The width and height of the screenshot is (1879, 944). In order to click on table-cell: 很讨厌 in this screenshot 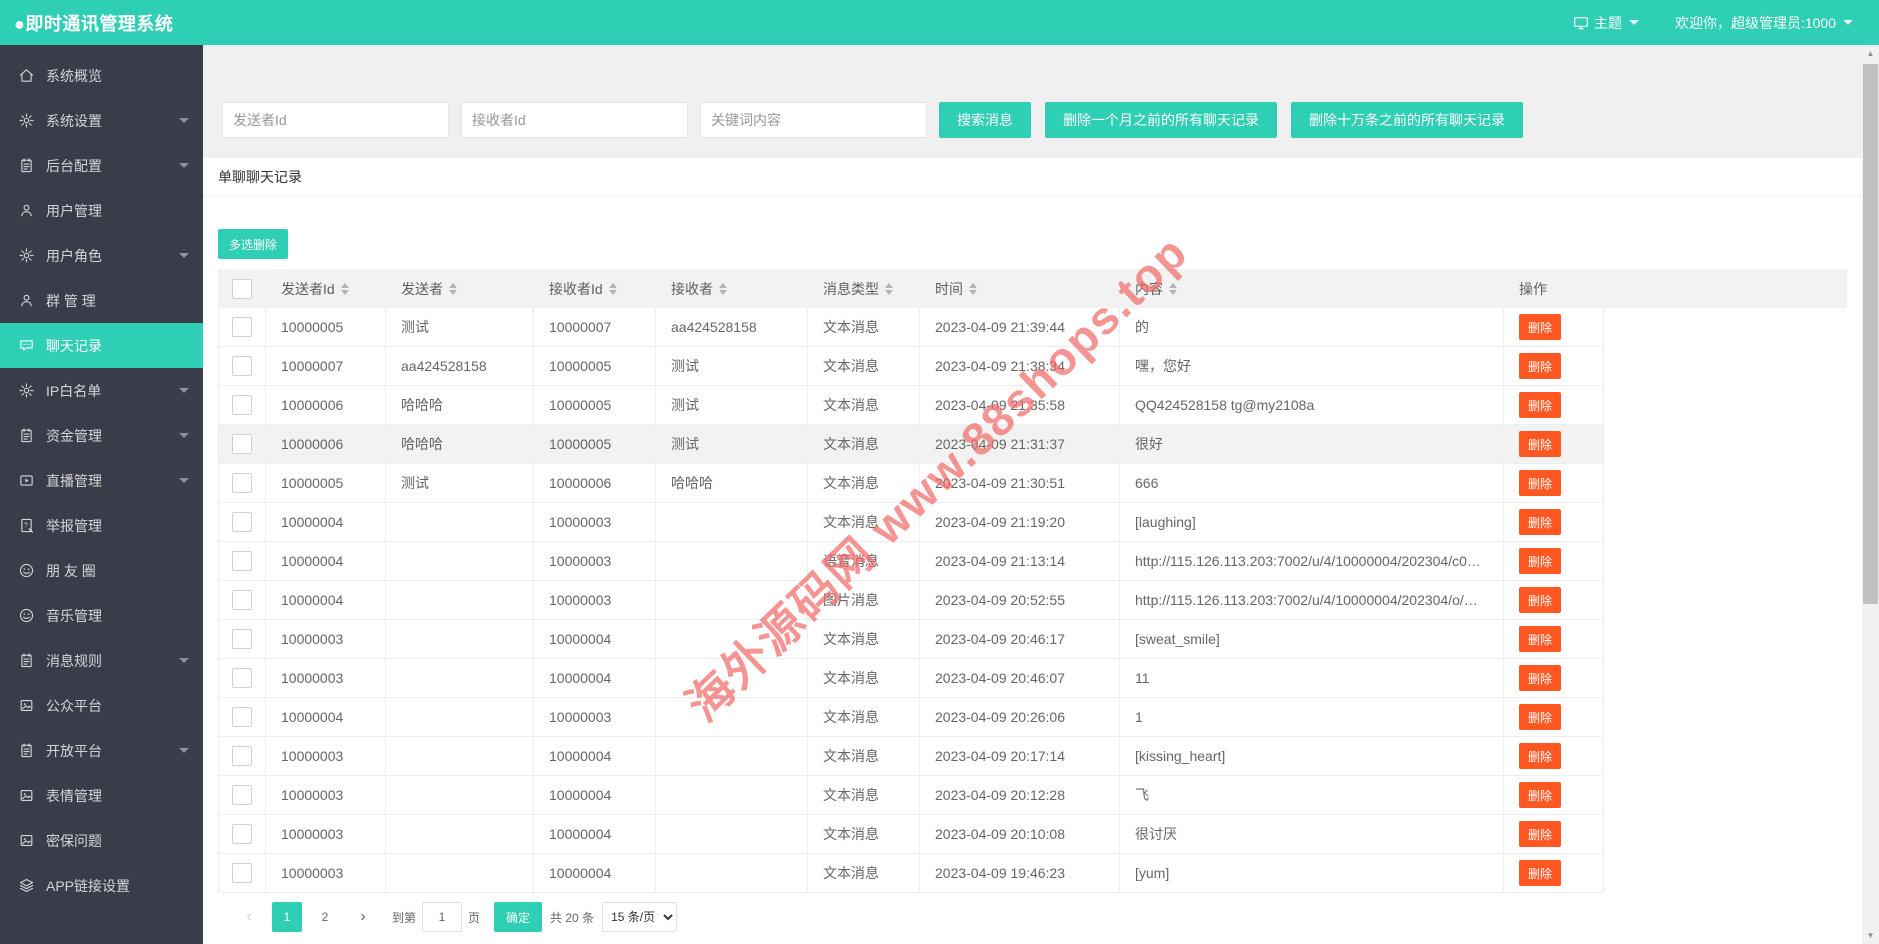, I will do `click(1312, 834)`.